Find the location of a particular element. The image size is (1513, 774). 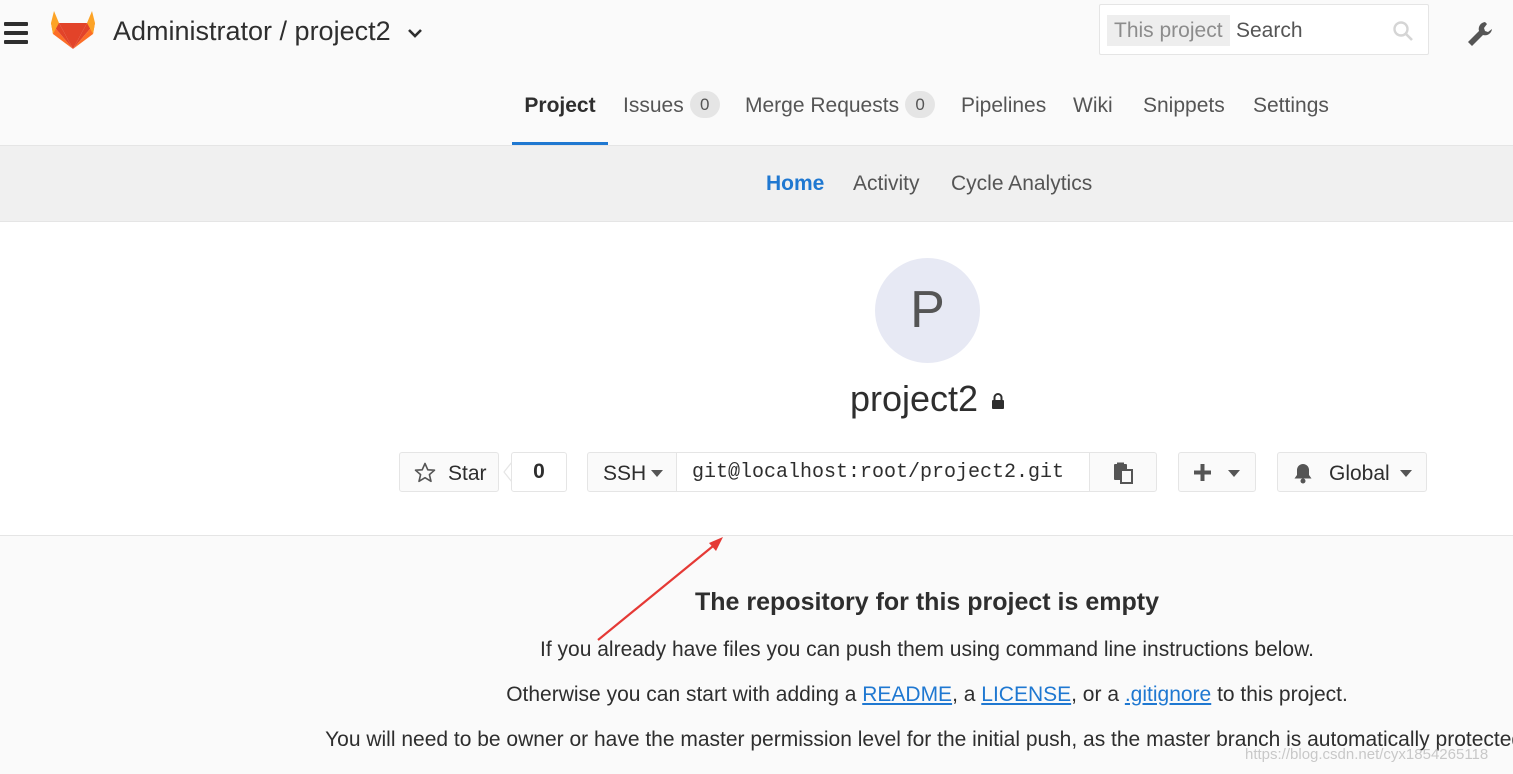

clone-protocol-label: SSH is located at coordinates (625, 473).